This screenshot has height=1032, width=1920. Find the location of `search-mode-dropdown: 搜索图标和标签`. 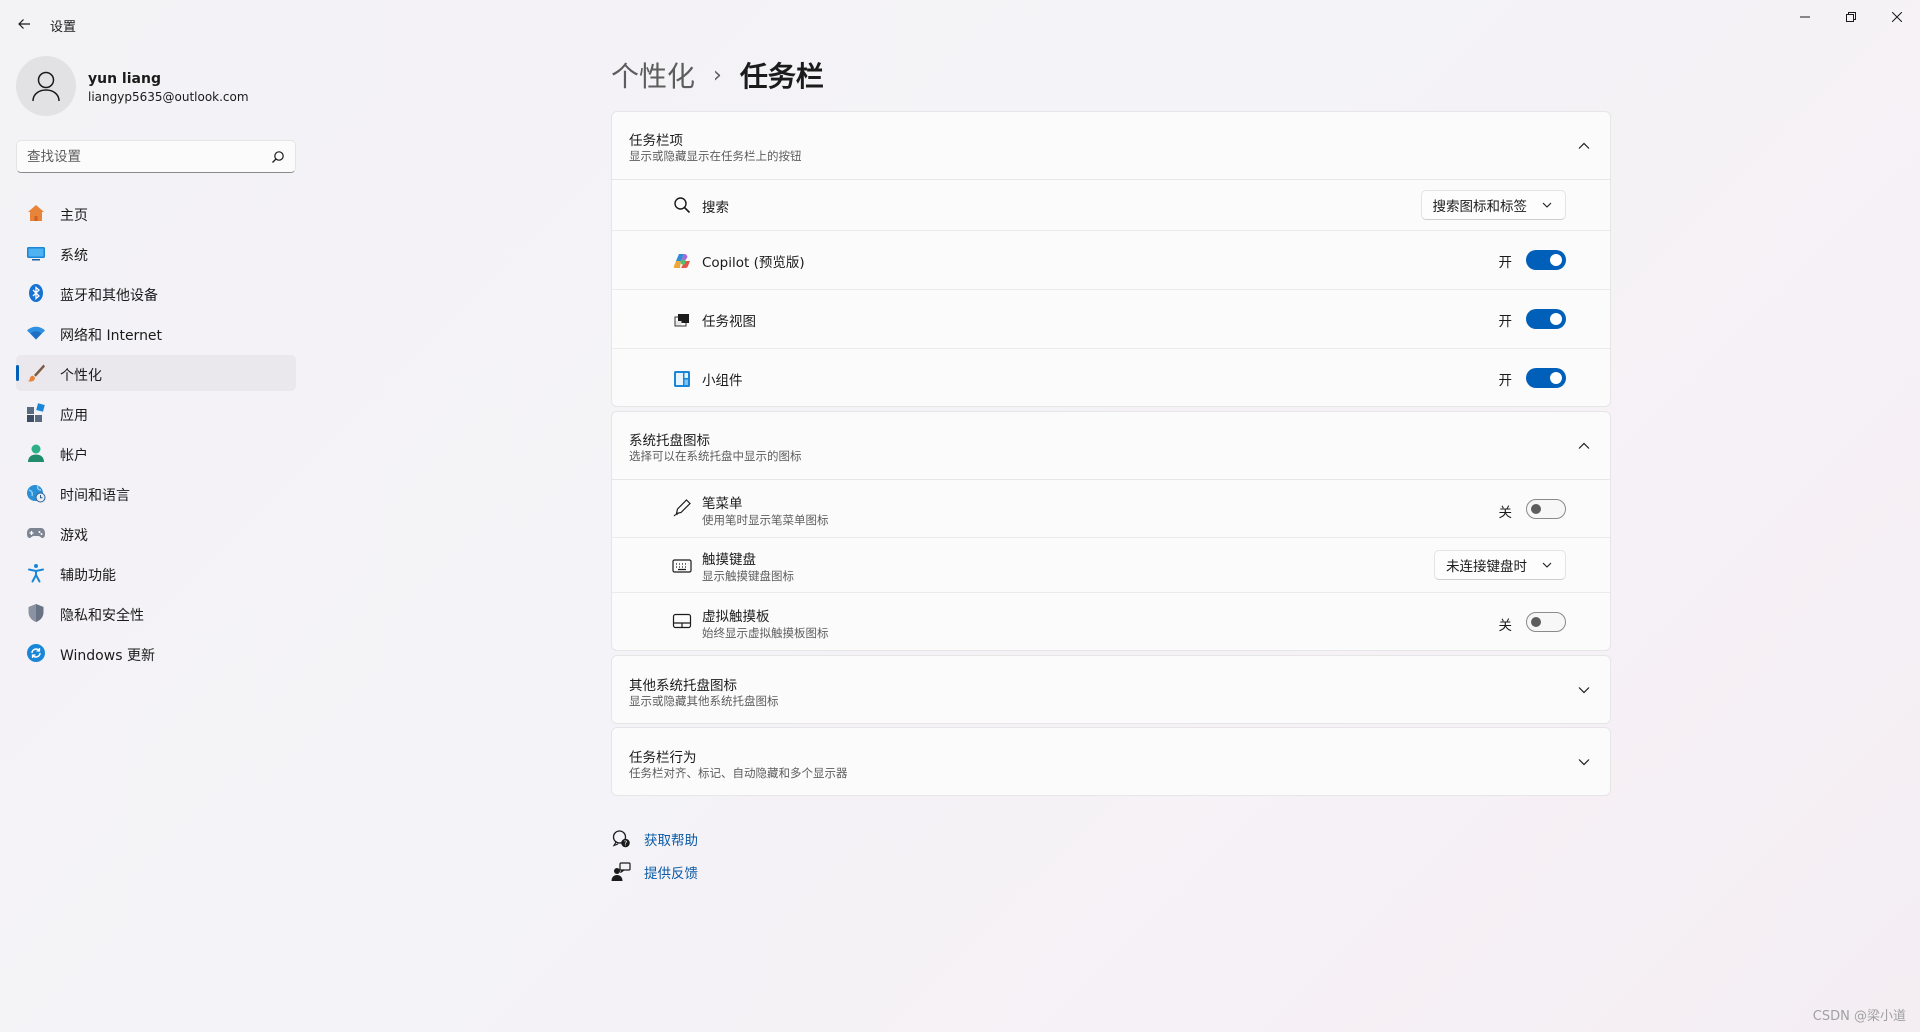

search-mode-dropdown: 搜索图标和标签 is located at coordinates (1493, 205).